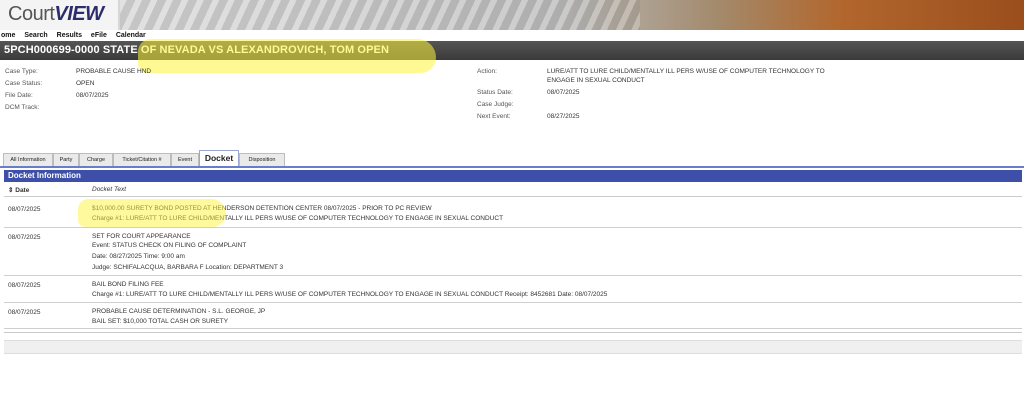 The width and height of the screenshot is (1024, 412). What do you see at coordinates (495, 104) in the screenshot?
I see `case-judge-label: Case Judge:` at bounding box center [495, 104].